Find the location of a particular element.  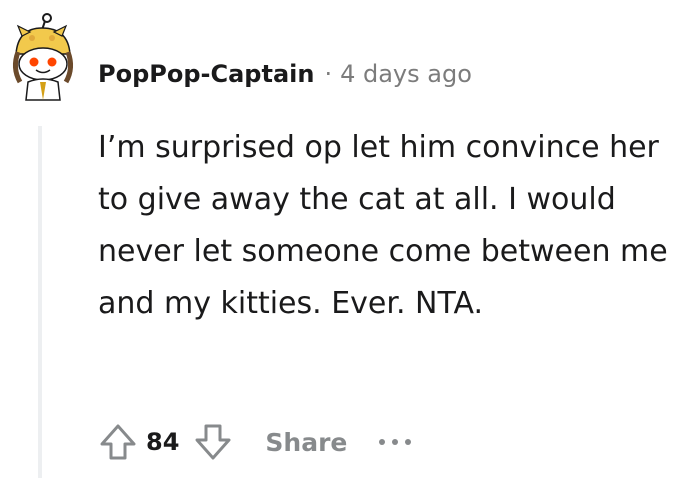

more-options-icon is located at coordinates (395, 442).